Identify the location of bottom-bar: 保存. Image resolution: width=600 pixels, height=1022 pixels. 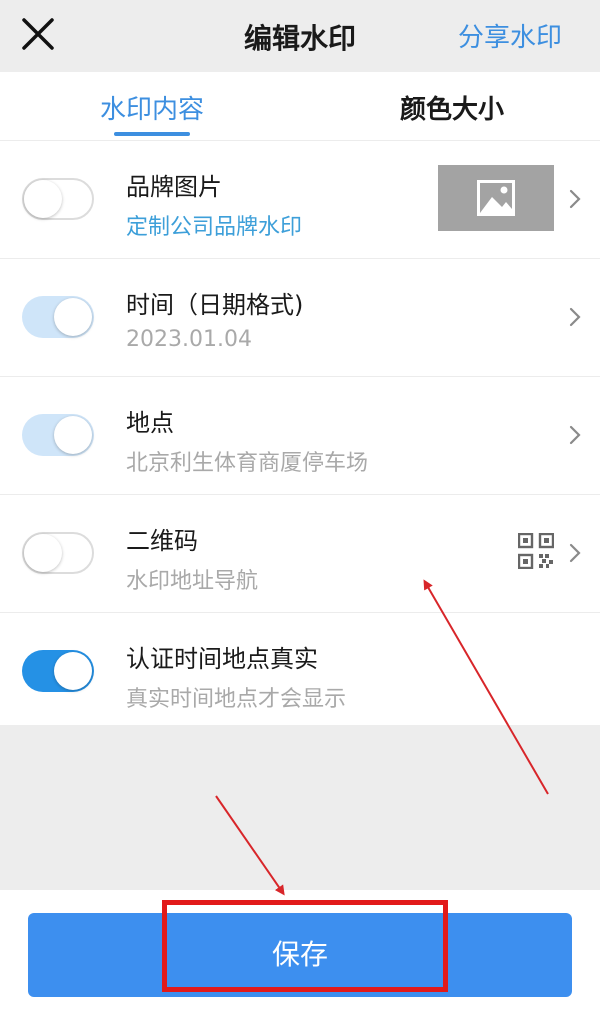
(300, 956).